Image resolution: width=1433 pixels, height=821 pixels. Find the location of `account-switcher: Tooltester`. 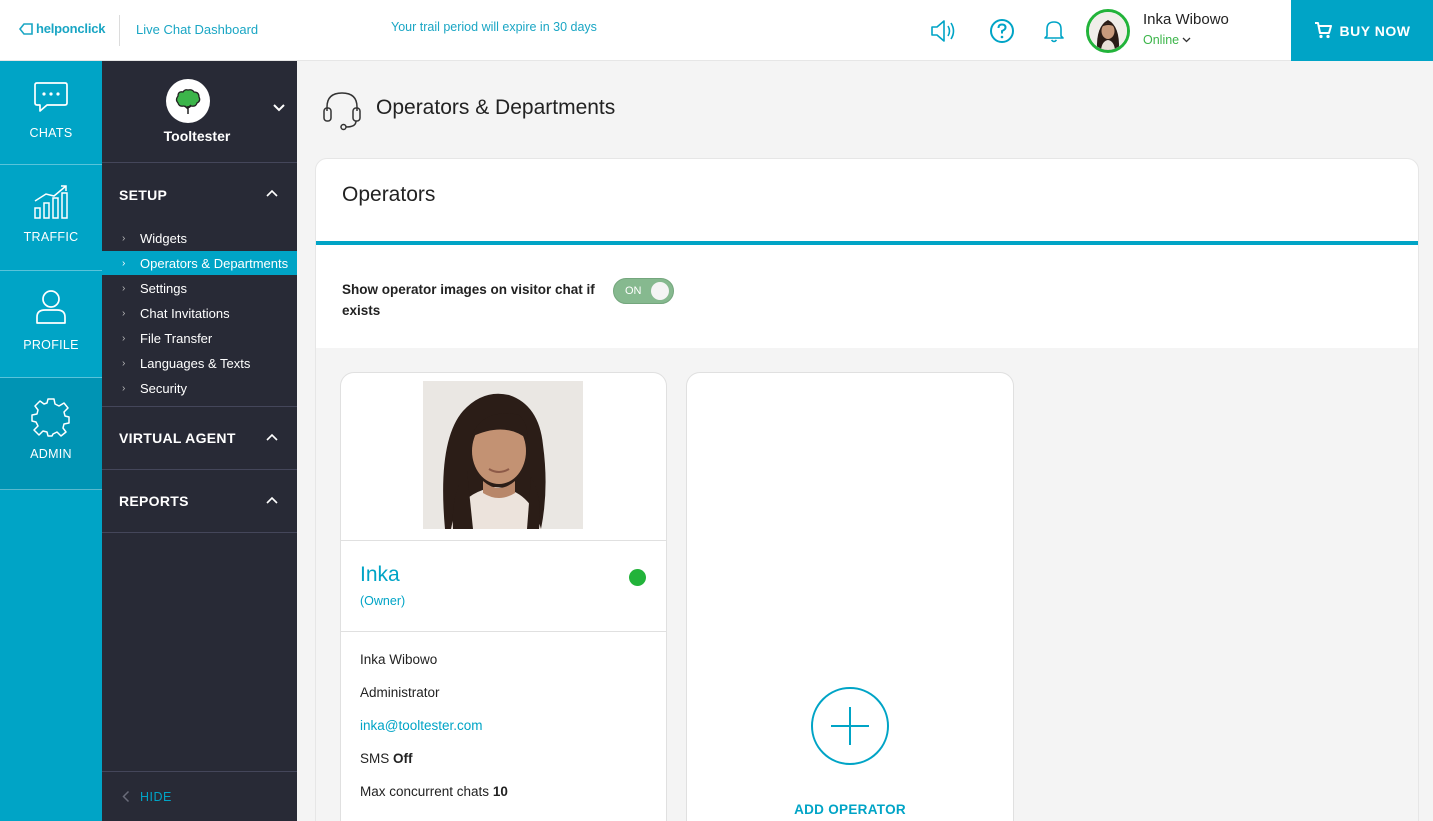

account-switcher: Tooltester is located at coordinates (199, 112).